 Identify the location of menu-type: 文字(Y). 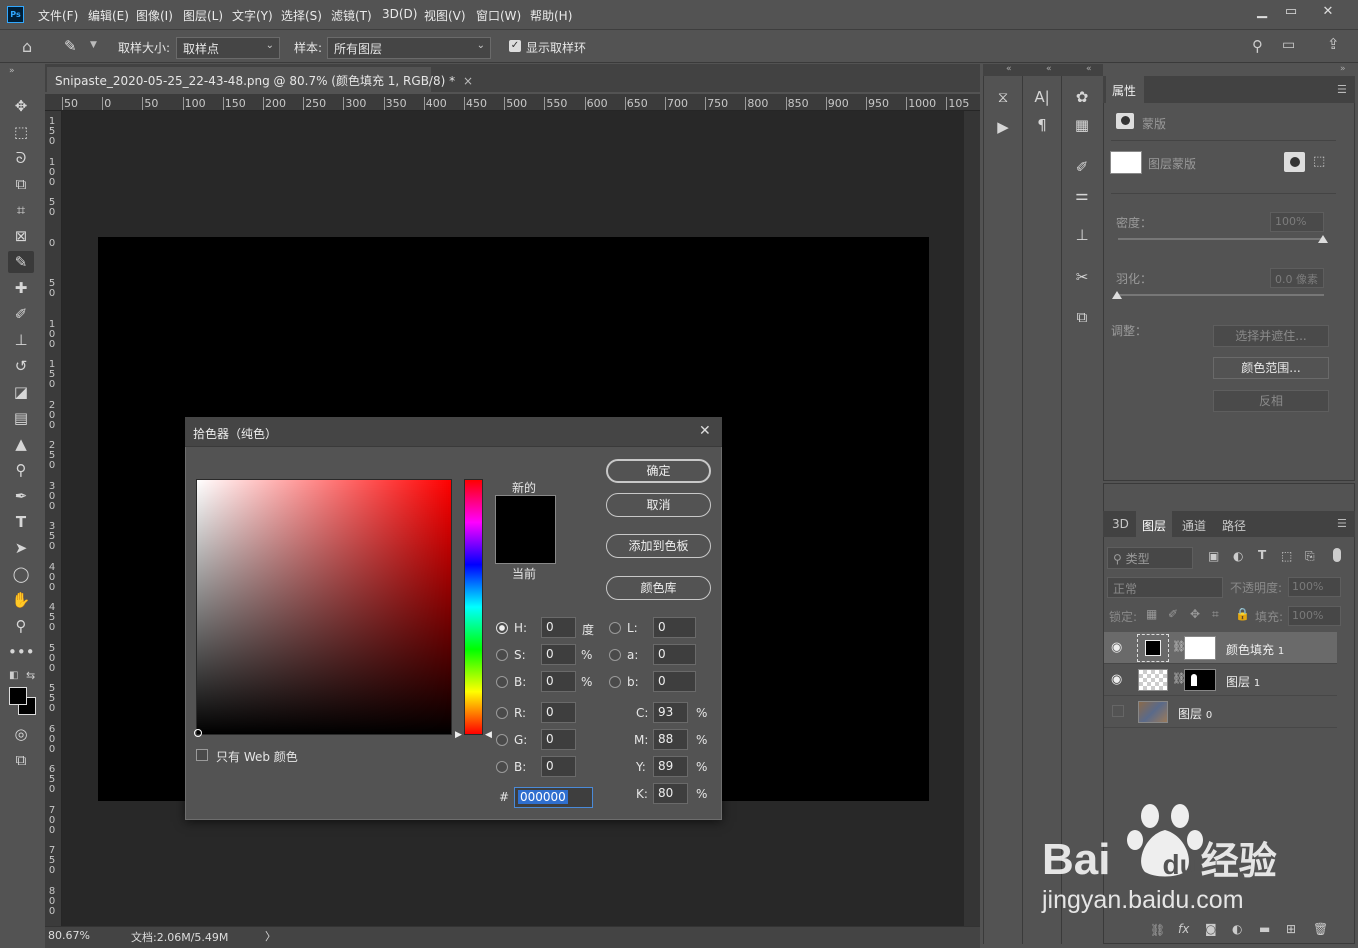
(252, 15).